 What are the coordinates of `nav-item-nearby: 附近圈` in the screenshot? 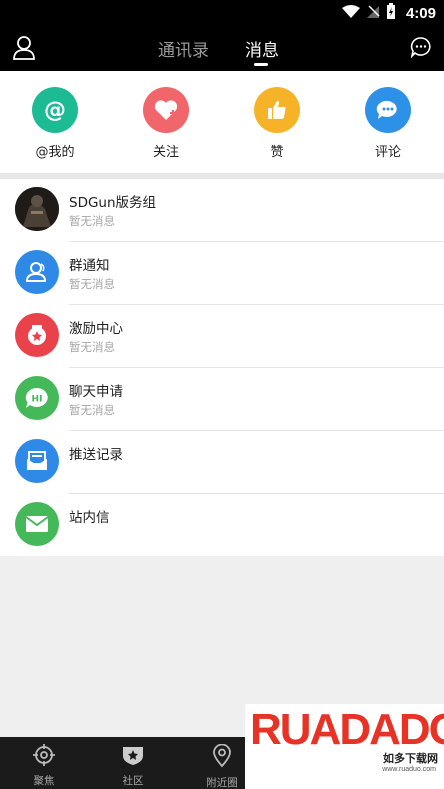 It's located at (222, 766).